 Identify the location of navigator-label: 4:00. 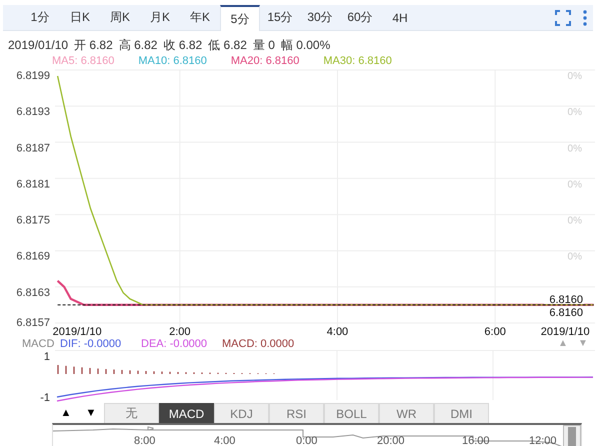
(225, 440).